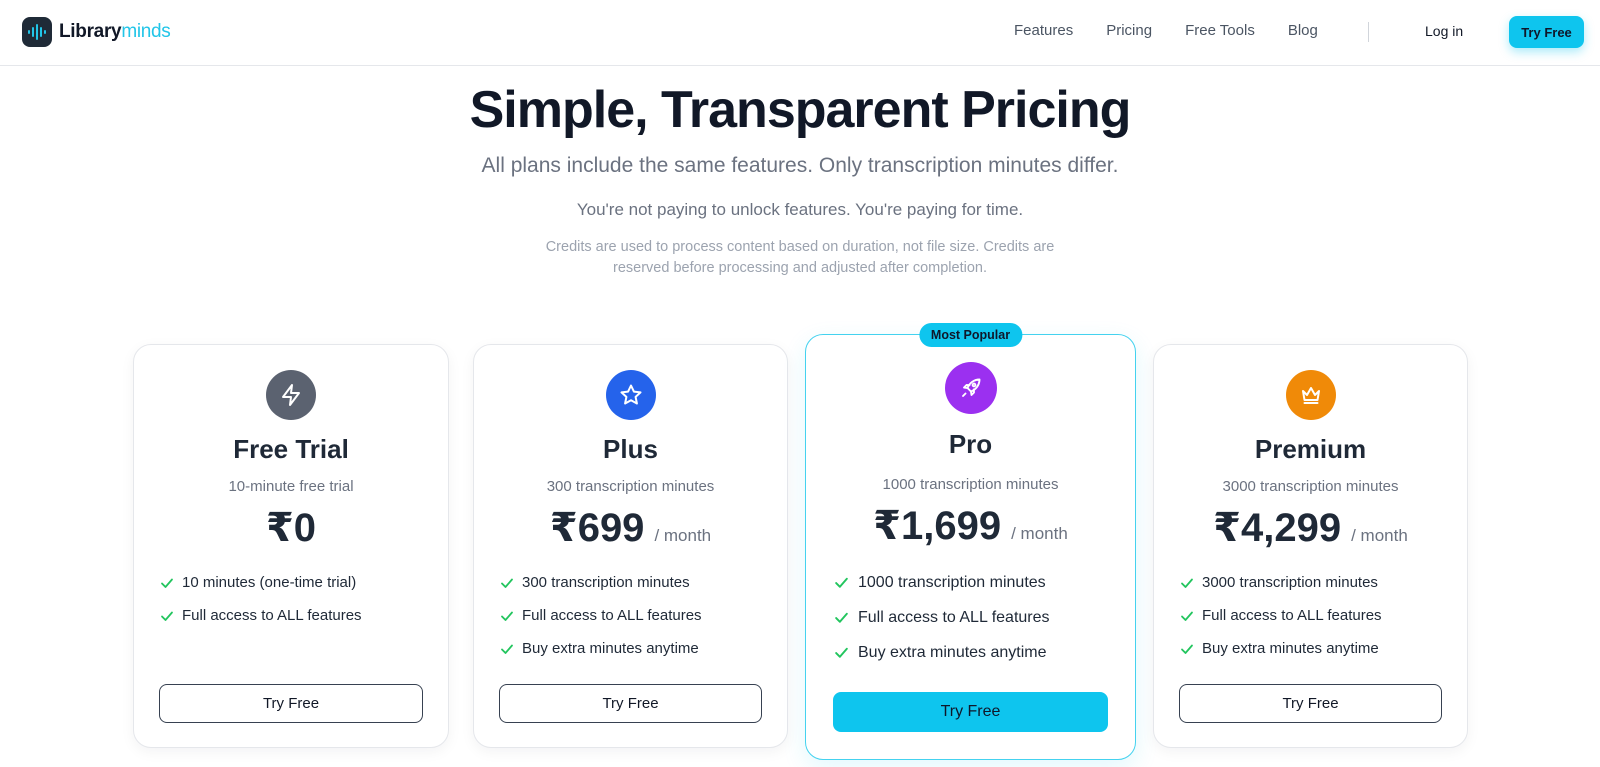 The width and height of the screenshot is (1600, 767). Describe the element at coordinates (970, 484) in the screenshot. I see `plan-minutes: 1000 transcription minutes` at that location.